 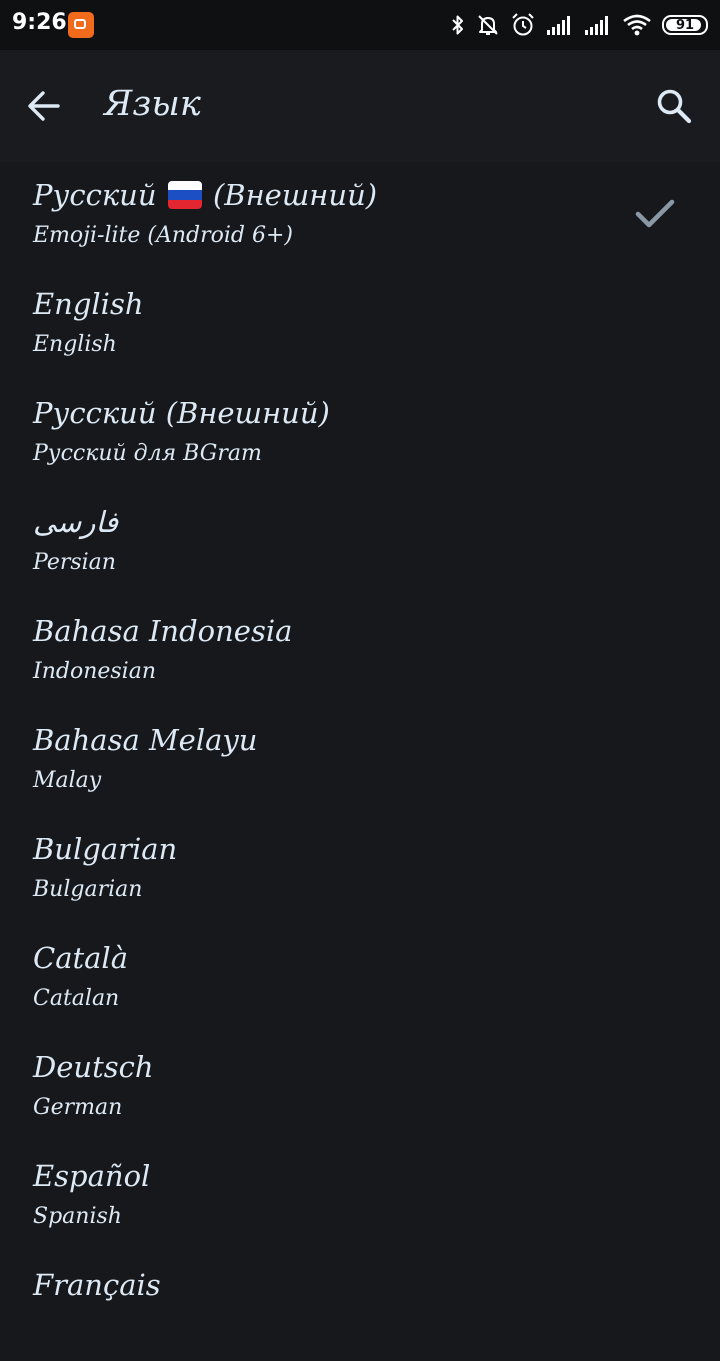 I want to click on page-title: Язык, so click(x=152, y=104).